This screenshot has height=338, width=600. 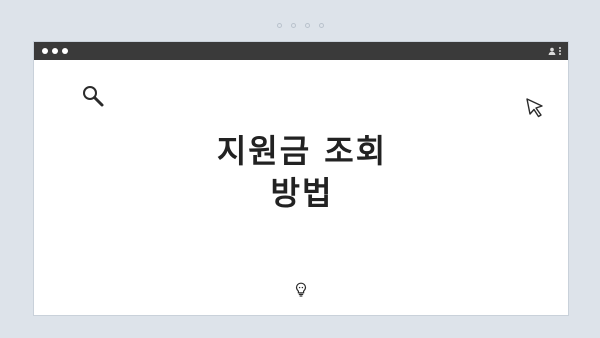 I want to click on search-icon, so click(x=93, y=96).